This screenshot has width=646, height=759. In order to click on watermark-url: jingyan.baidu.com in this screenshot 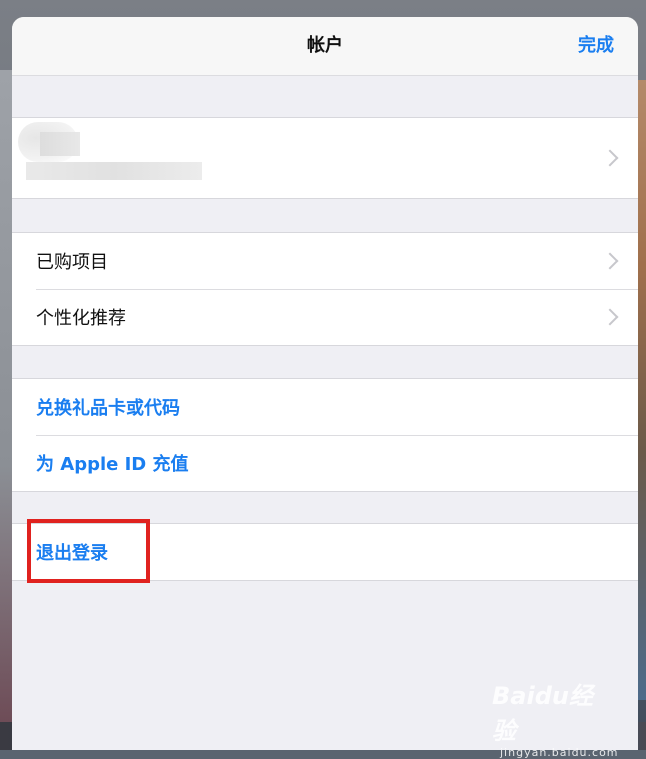, I will do `click(559, 752)`.